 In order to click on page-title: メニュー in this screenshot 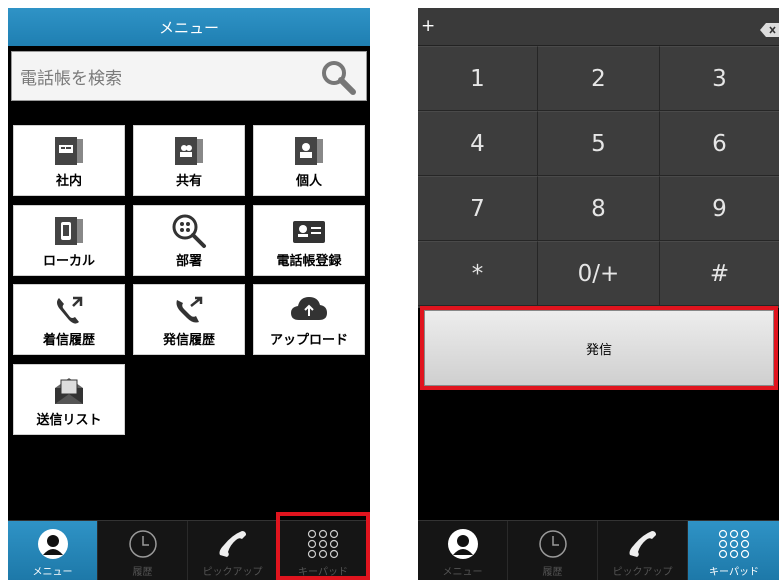, I will do `click(188, 27)`.